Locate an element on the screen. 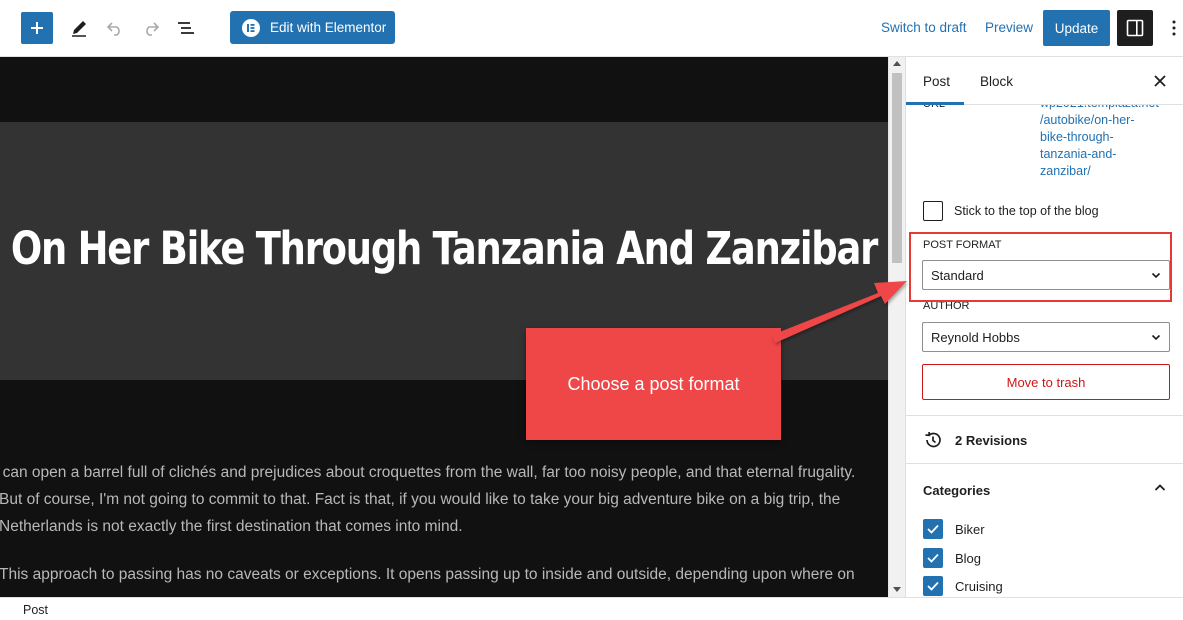  active-tab-indicator is located at coordinates (935, 103).